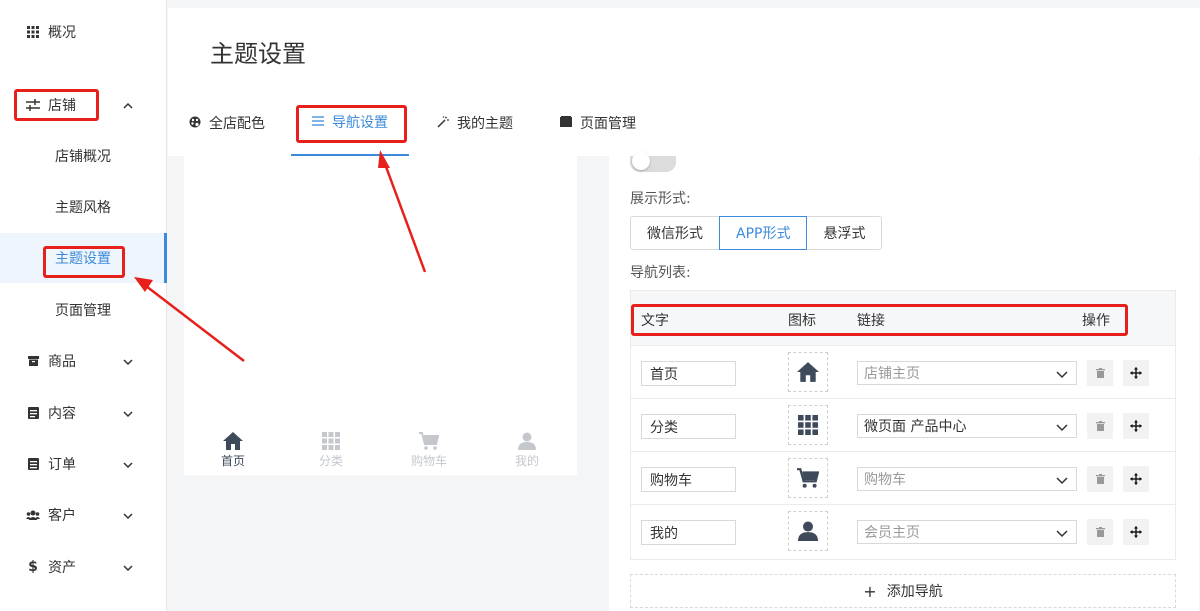 The width and height of the screenshot is (1200, 611). What do you see at coordinates (62, 465) in the screenshot?
I see `sidebar-item-label: 订单` at bounding box center [62, 465].